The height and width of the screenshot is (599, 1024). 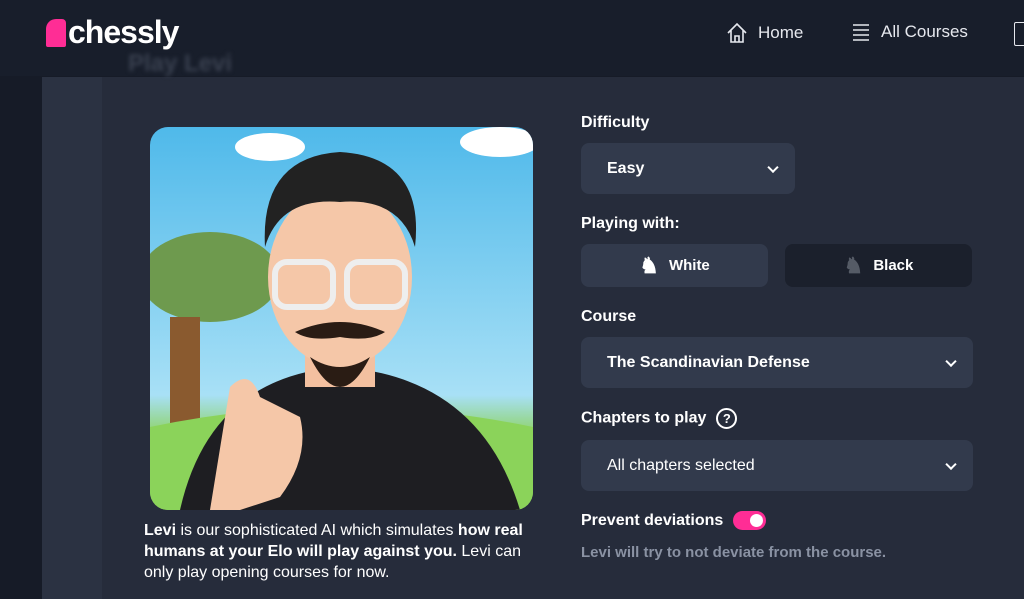 I want to click on nav-all-courses: All Courses, so click(x=909, y=32).